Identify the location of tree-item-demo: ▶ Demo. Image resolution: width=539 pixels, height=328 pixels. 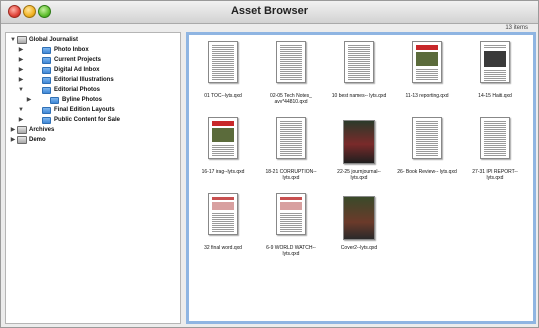
(91, 140).